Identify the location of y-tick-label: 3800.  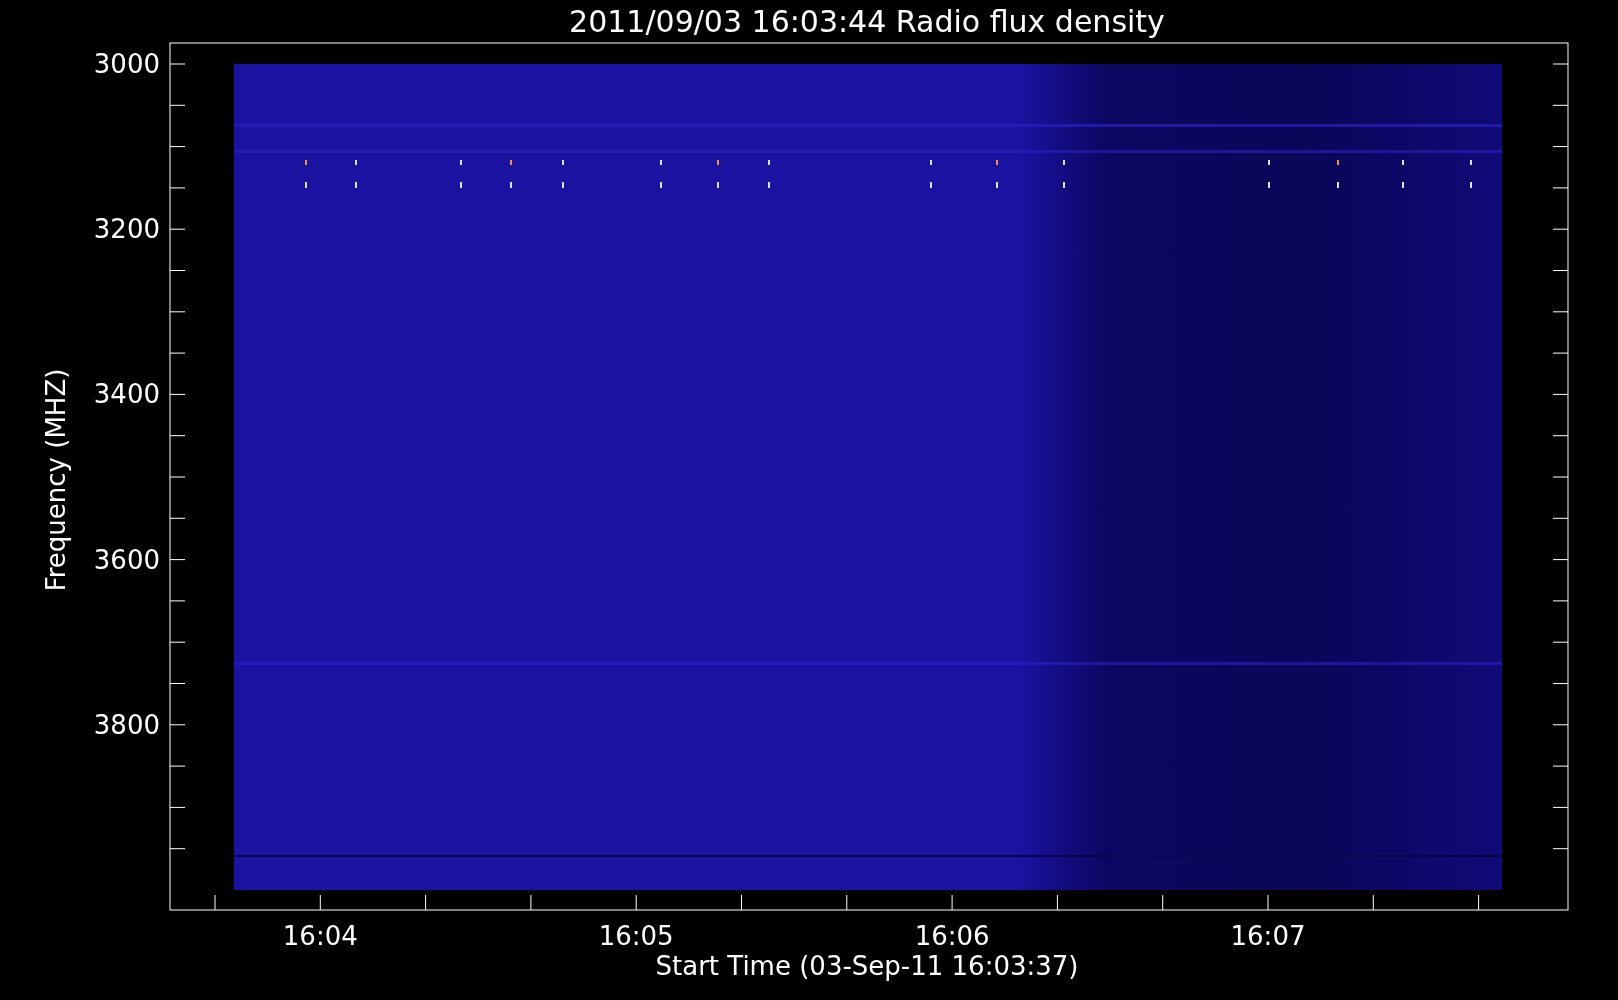
(126, 724).